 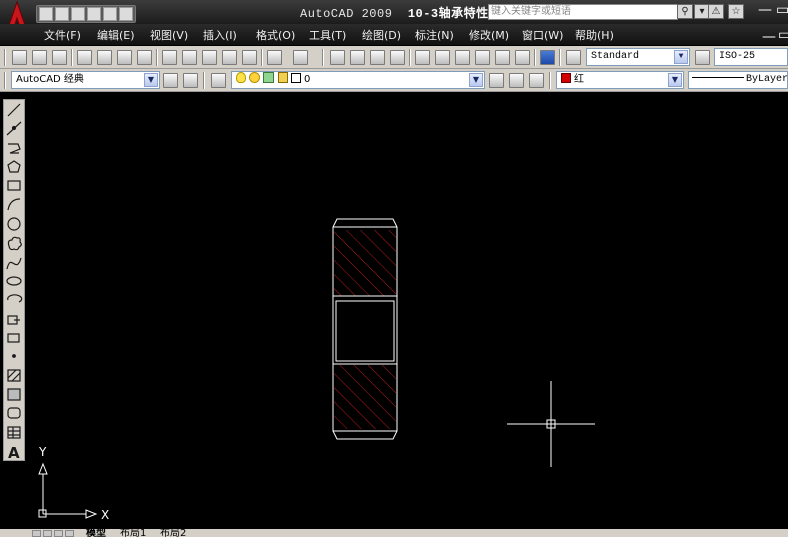 I want to click on dimension-style-select: ISO-25, so click(x=751, y=57).